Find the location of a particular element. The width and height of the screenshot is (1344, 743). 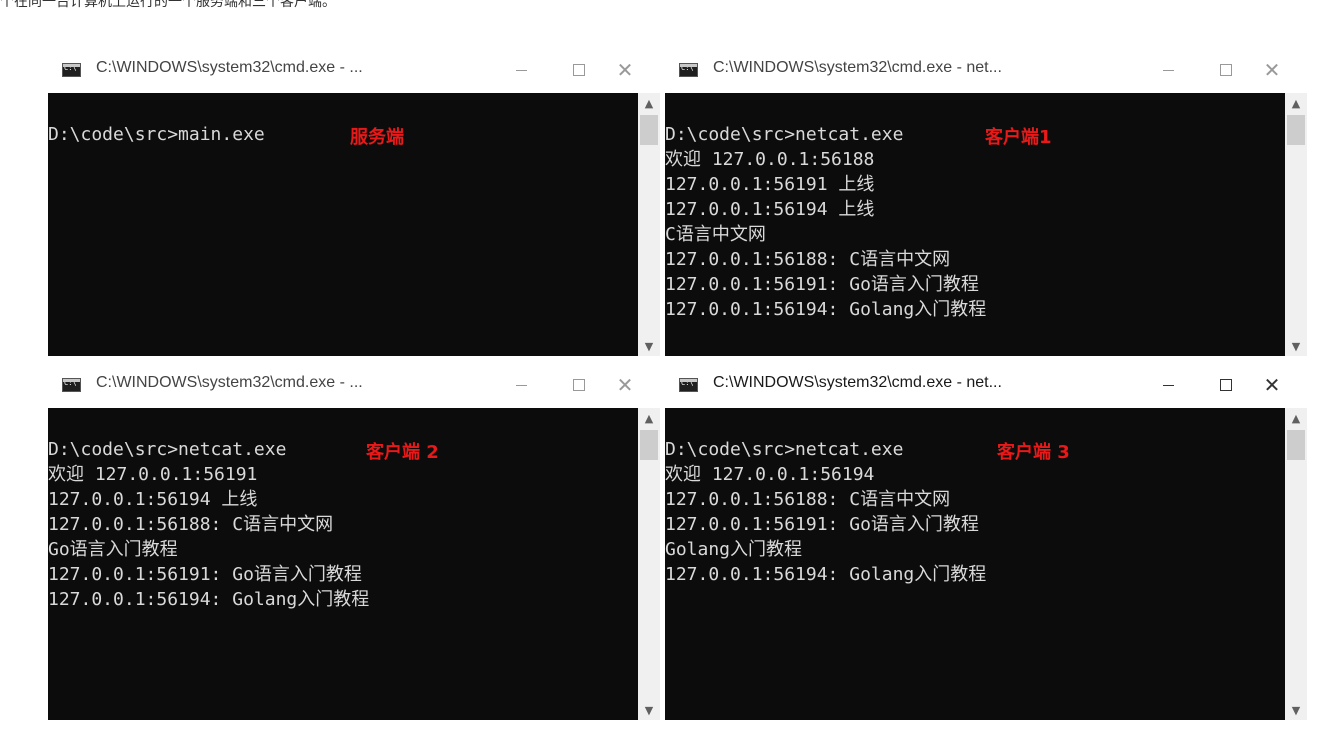

window-label: 客户端1 is located at coordinates (1018, 137).